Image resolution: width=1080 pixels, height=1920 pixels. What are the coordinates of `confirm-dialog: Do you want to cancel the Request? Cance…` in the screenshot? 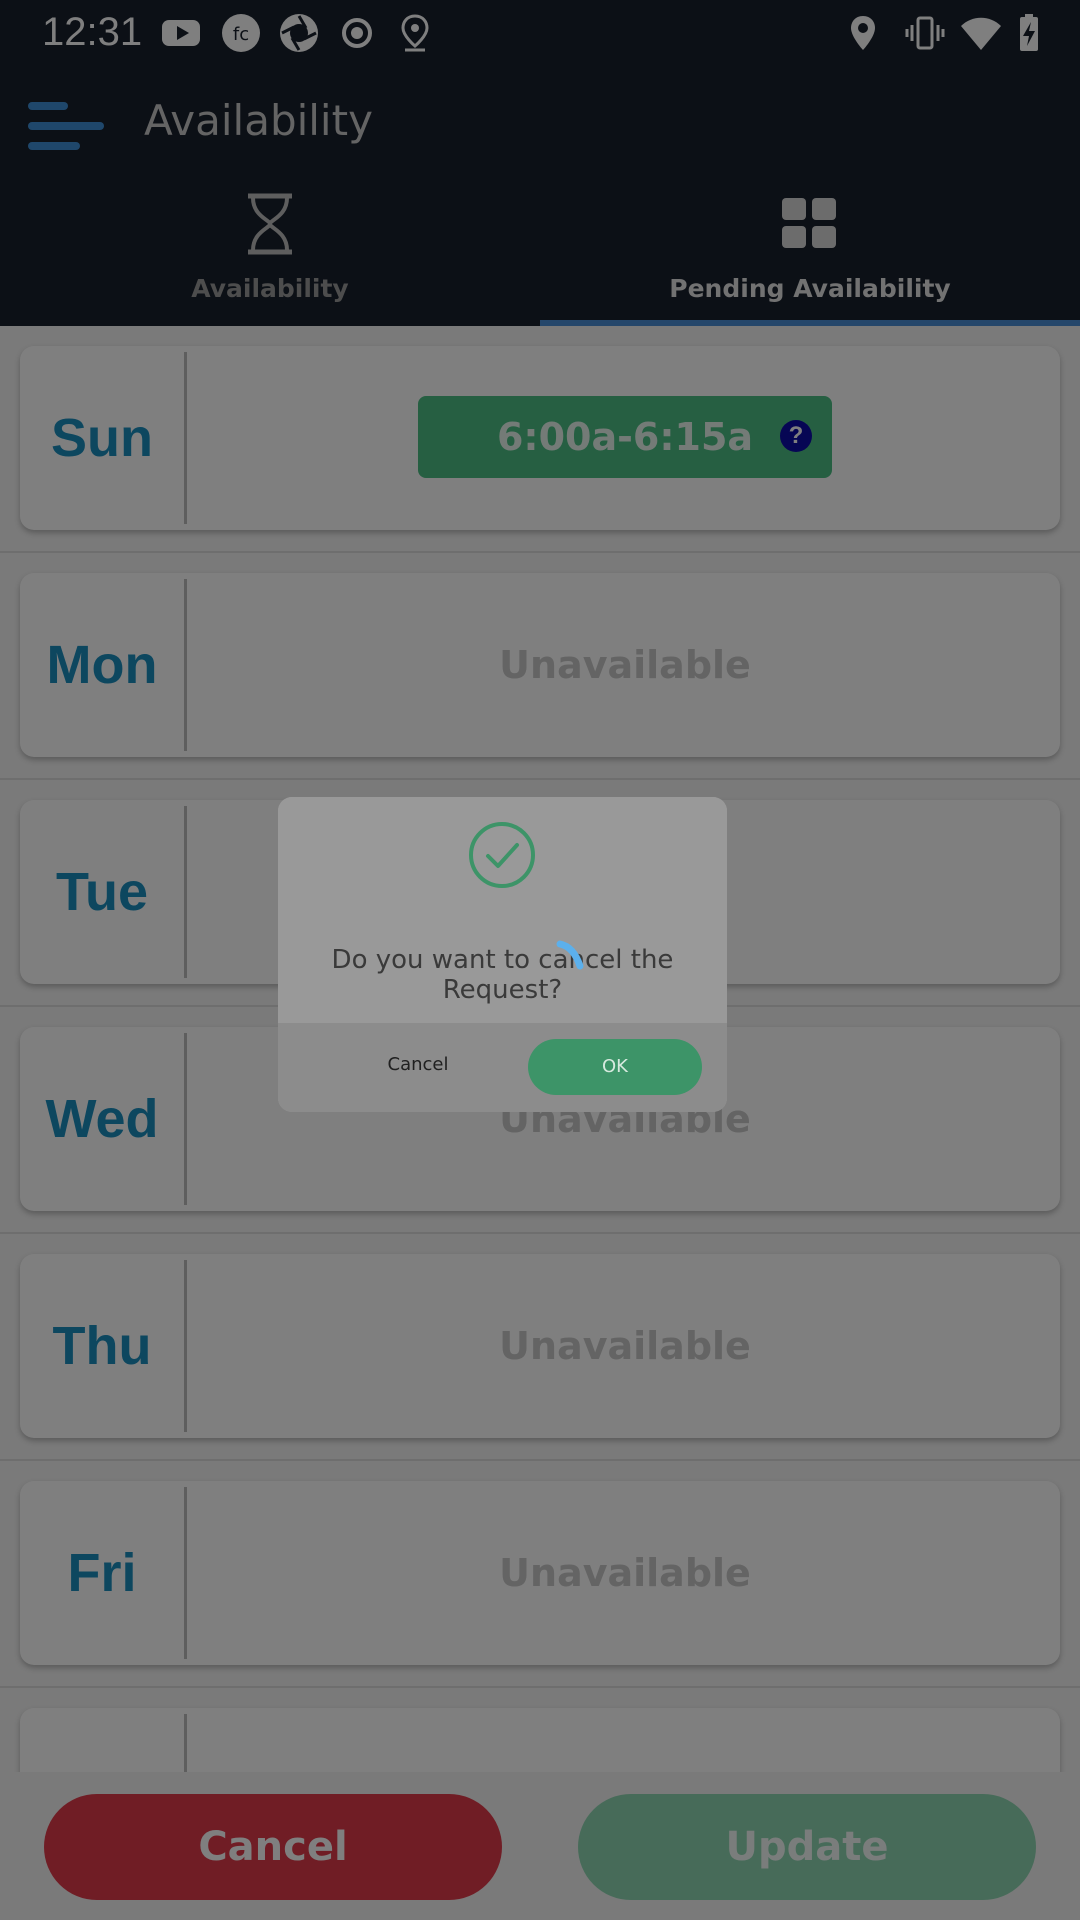 It's located at (502, 954).